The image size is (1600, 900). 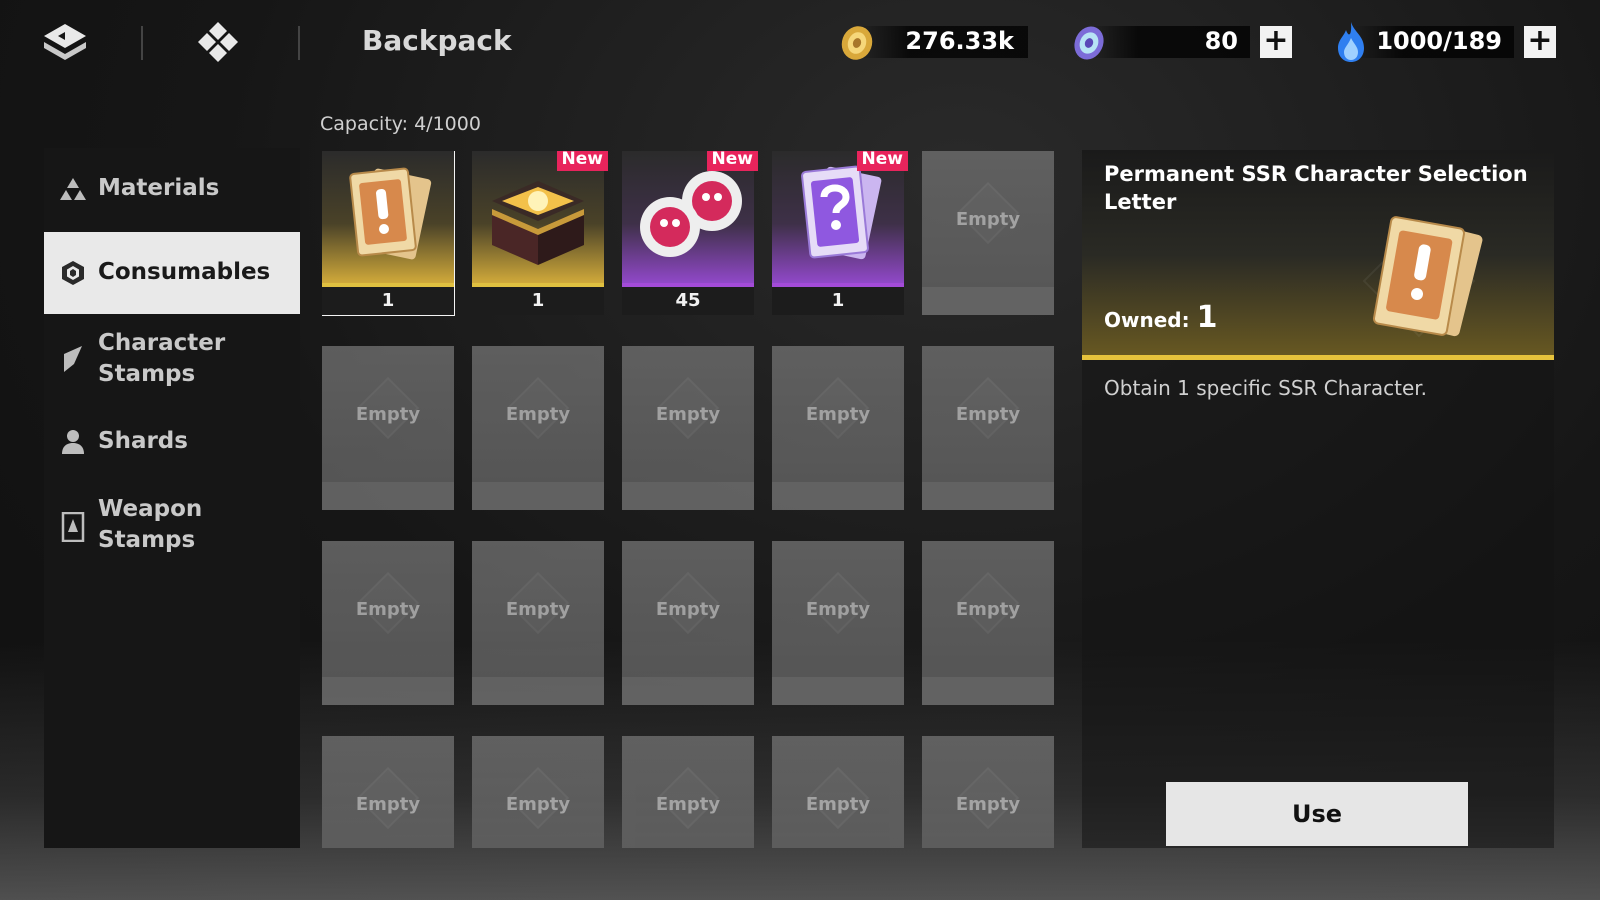 I want to click on sidebar-item-shards: Shards, so click(x=172, y=441).